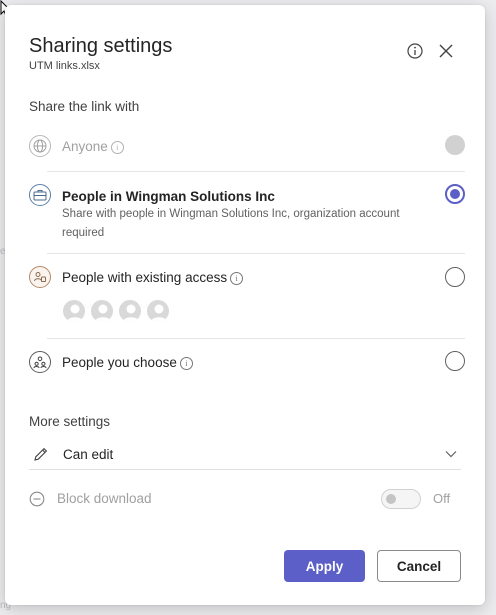 This screenshot has width=496, height=615. I want to click on chevron-down-icon, so click(451, 454).